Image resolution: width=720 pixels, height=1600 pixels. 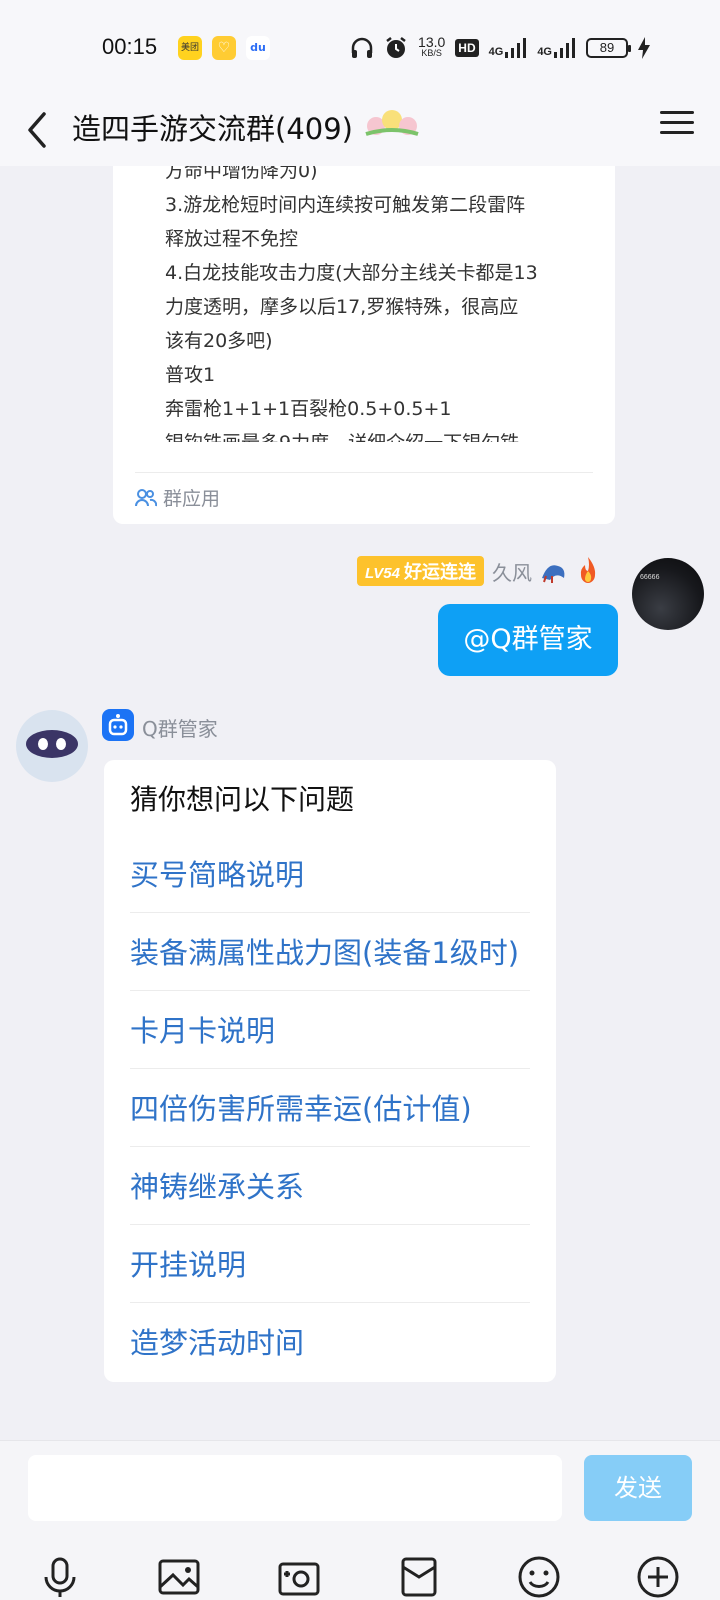 I want to click on card-line: 3.游龙枪短时间内连续按可触发第二段雷阵, so click(x=345, y=205).